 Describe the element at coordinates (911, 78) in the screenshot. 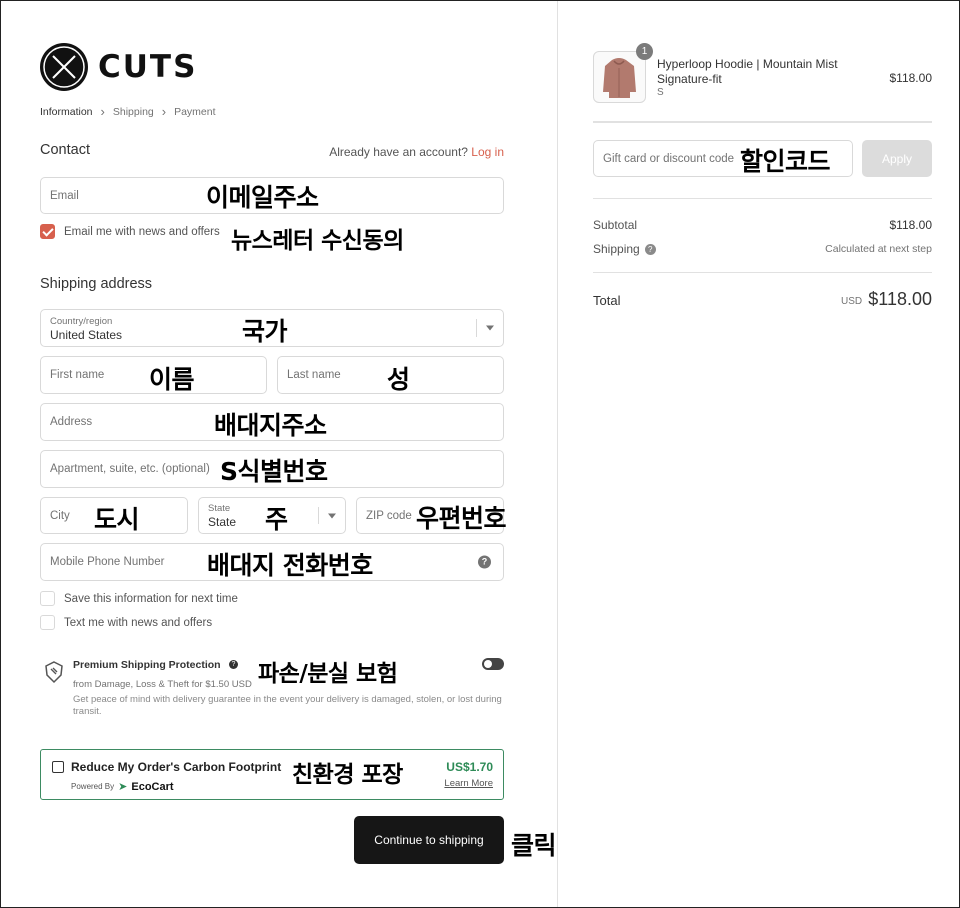

I see `product-price: $118.00` at that location.